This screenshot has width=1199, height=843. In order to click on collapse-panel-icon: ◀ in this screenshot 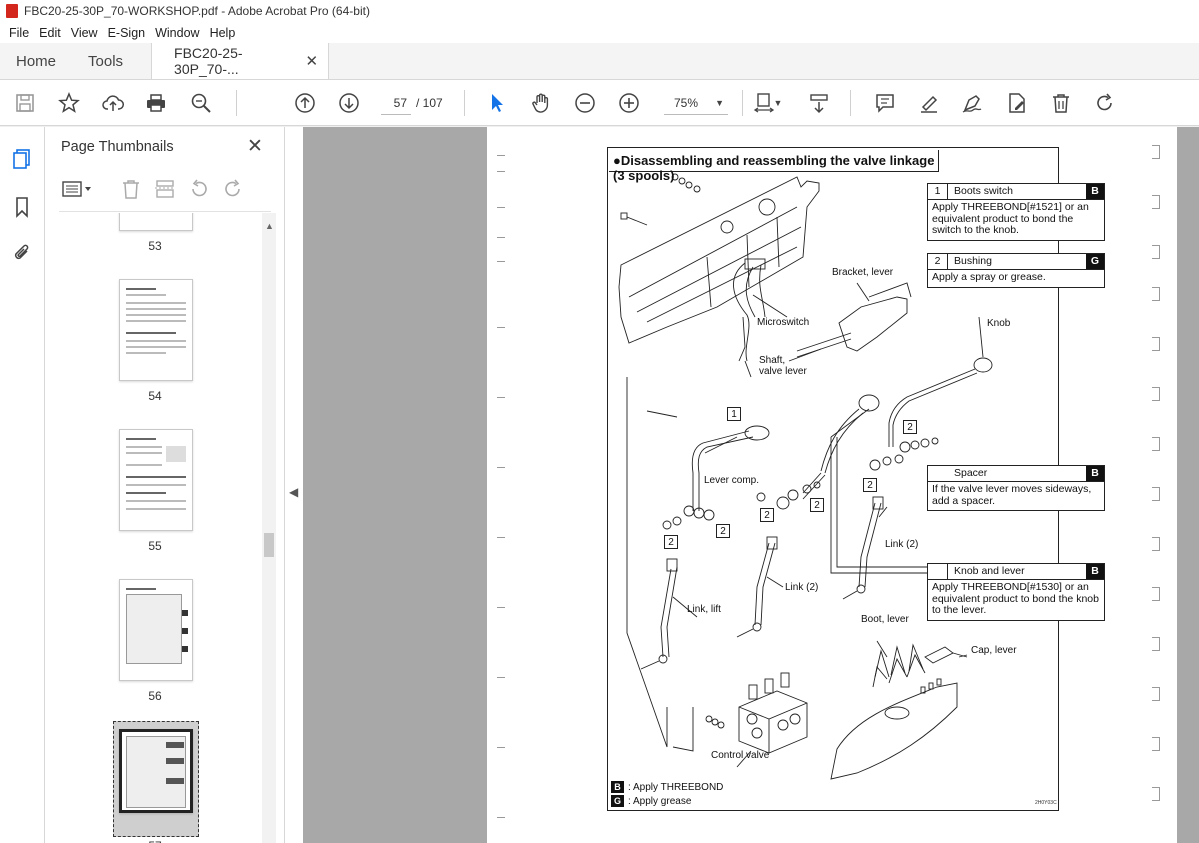, I will do `click(293, 492)`.